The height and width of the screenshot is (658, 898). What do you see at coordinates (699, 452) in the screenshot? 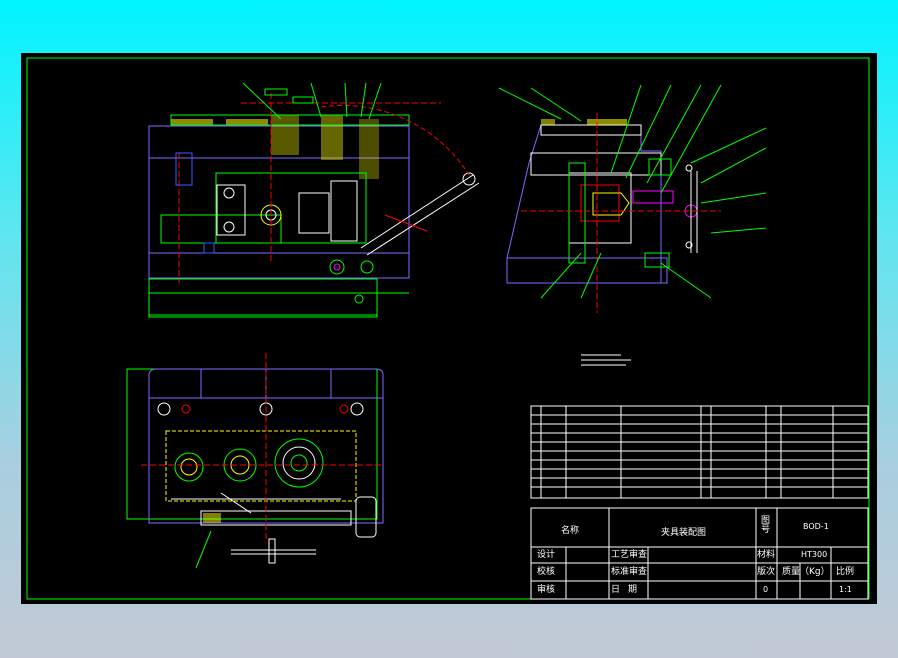
I see `parts-list` at bounding box center [699, 452].